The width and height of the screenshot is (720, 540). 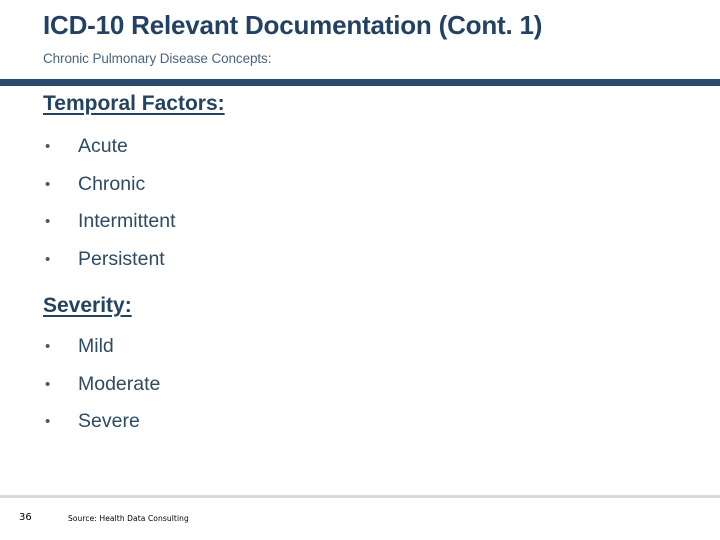 What do you see at coordinates (25, 517) in the screenshot?
I see `footer-page-number: 36` at bounding box center [25, 517].